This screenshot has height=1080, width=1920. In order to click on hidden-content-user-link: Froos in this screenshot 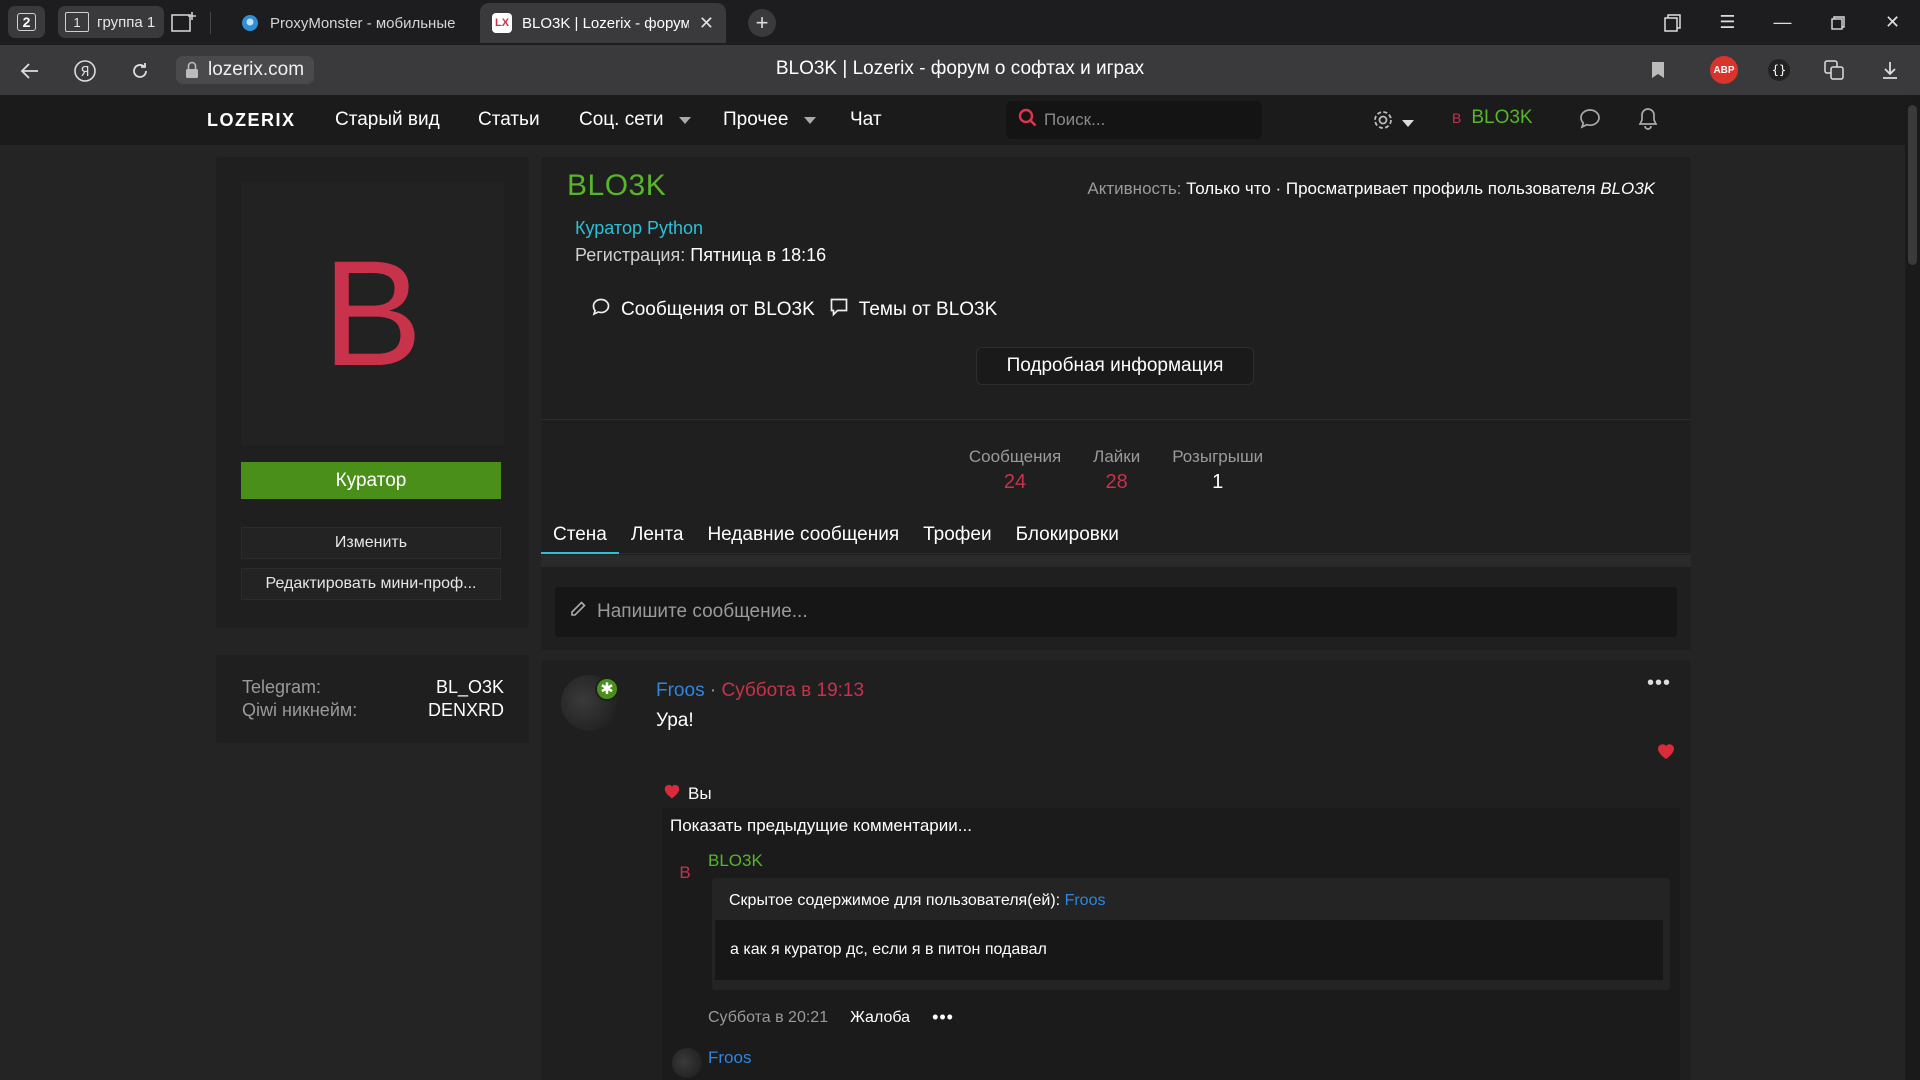, I will do `click(1085, 900)`.